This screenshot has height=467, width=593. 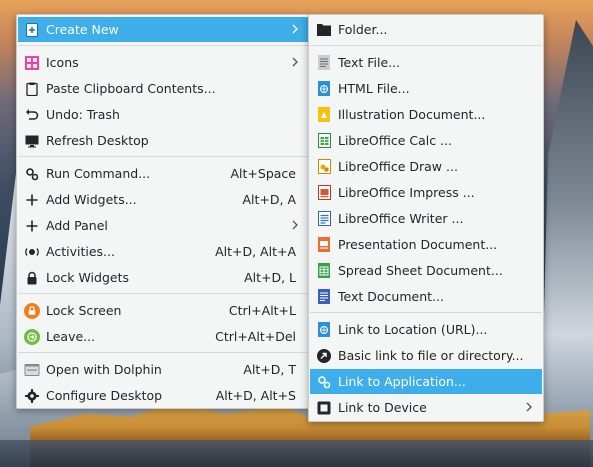 What do you see at coordinates (324, 330) in the screenshot?
I see `link-url-icon` at bounding box center [324, 330].